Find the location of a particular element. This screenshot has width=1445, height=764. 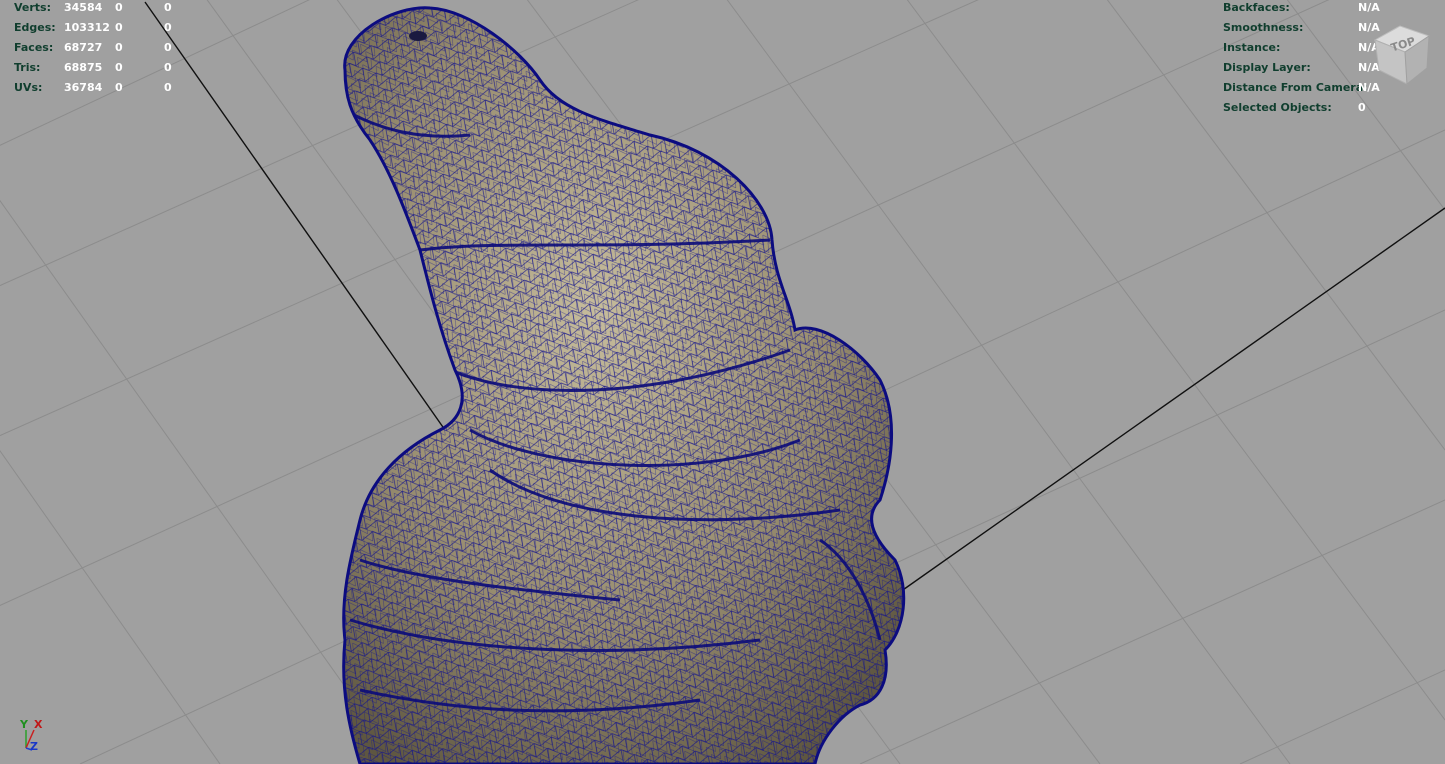

hud-label: Selected Objects: is located at coordinates (1277, 107).